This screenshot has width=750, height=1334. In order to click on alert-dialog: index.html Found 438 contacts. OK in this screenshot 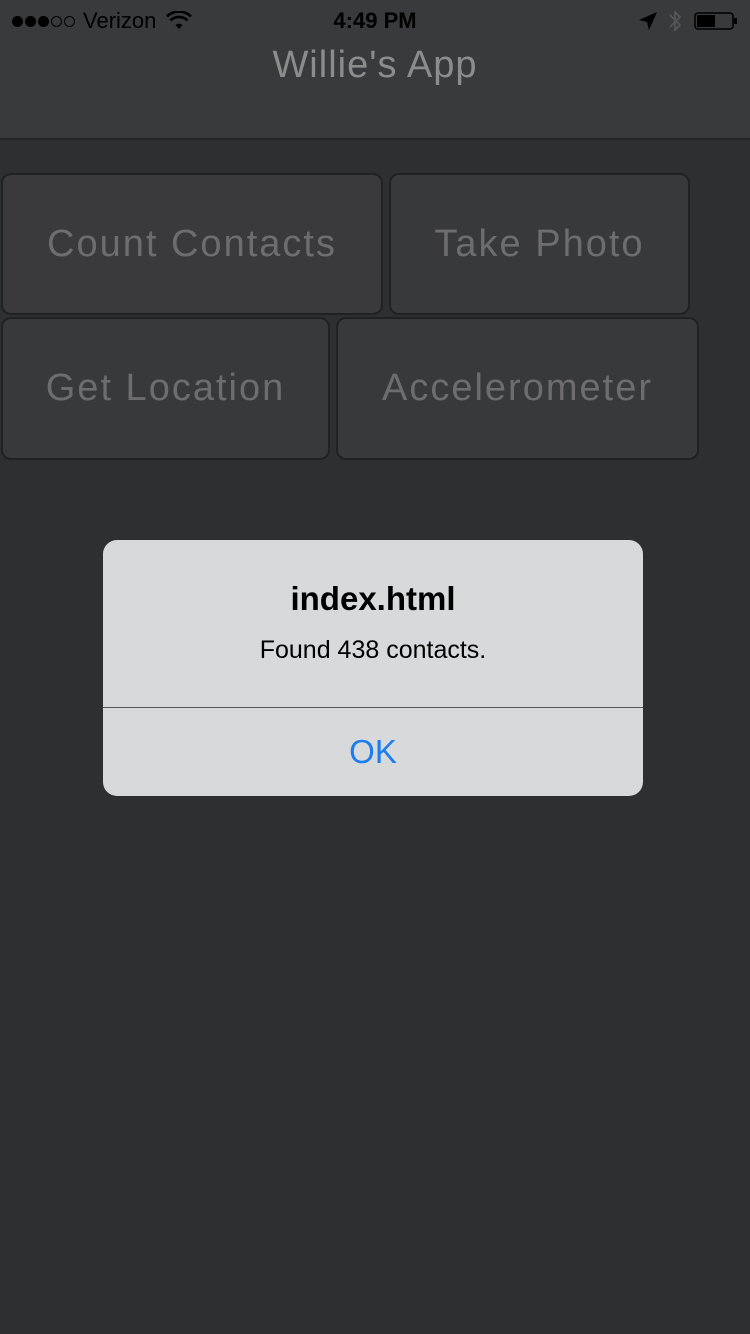, I will do `click(373, 668)`.